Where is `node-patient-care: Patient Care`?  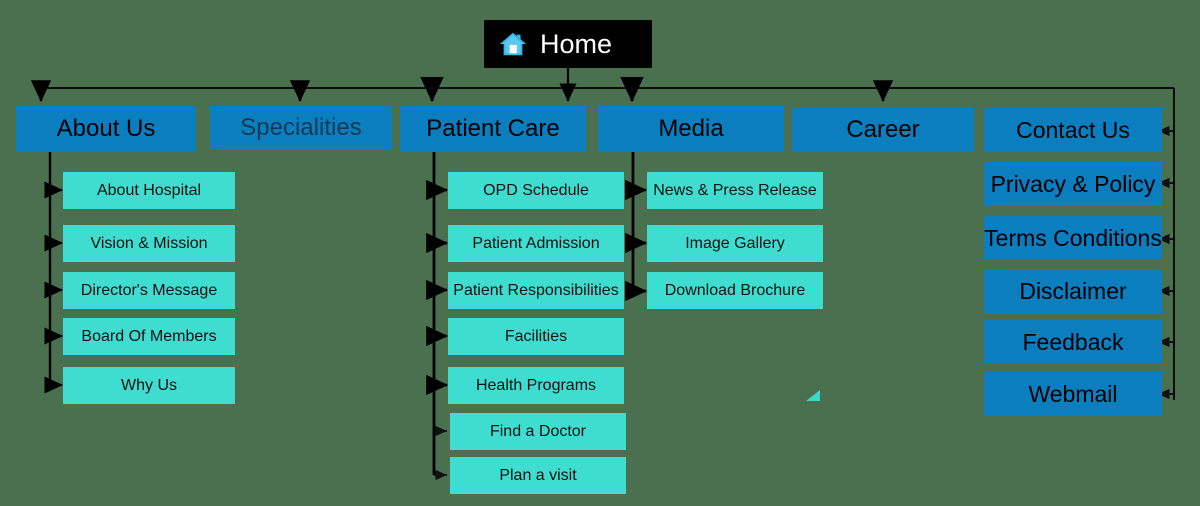 node-patient-care: Patient Care is located at coordinates (493, 129).